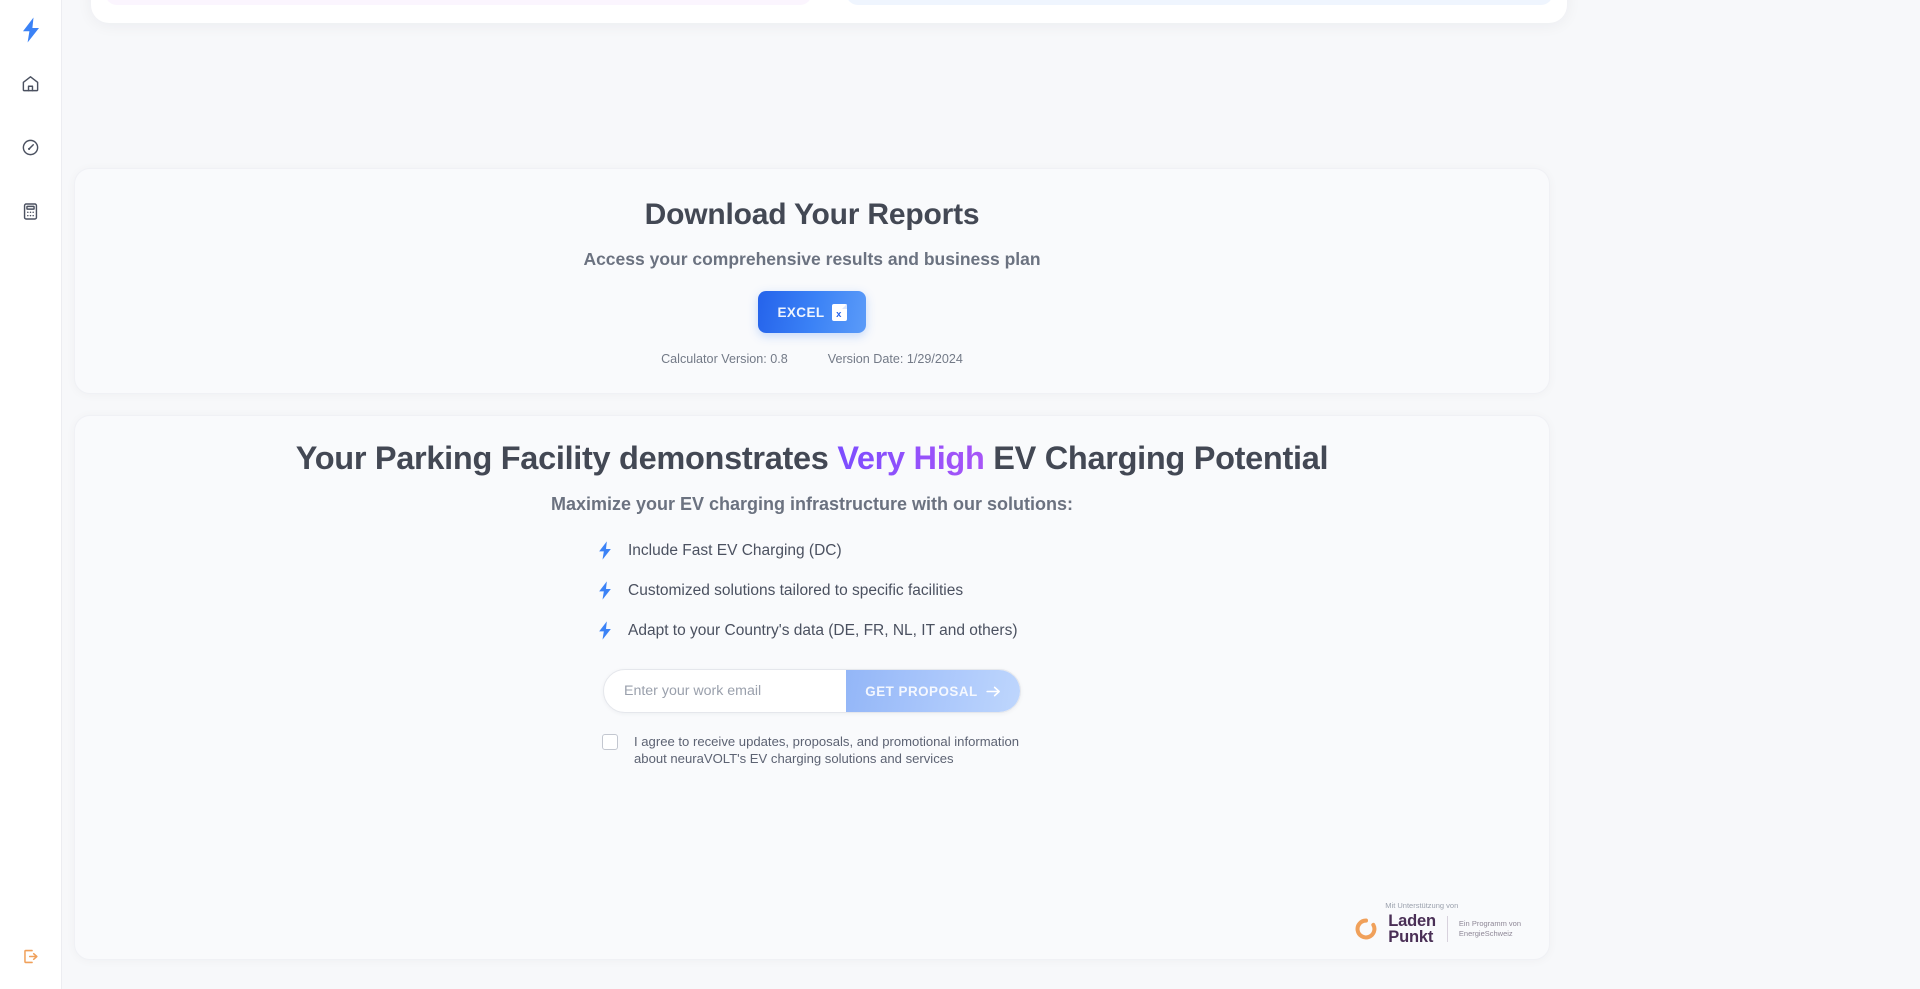 The height and width of the screenshot is (989, 1920). What do you see at coordinates (1422, 905) in the screenshot?
I see `sponsor-kicker: Mit Unterstützung von` at bounding box center [1422, 905].